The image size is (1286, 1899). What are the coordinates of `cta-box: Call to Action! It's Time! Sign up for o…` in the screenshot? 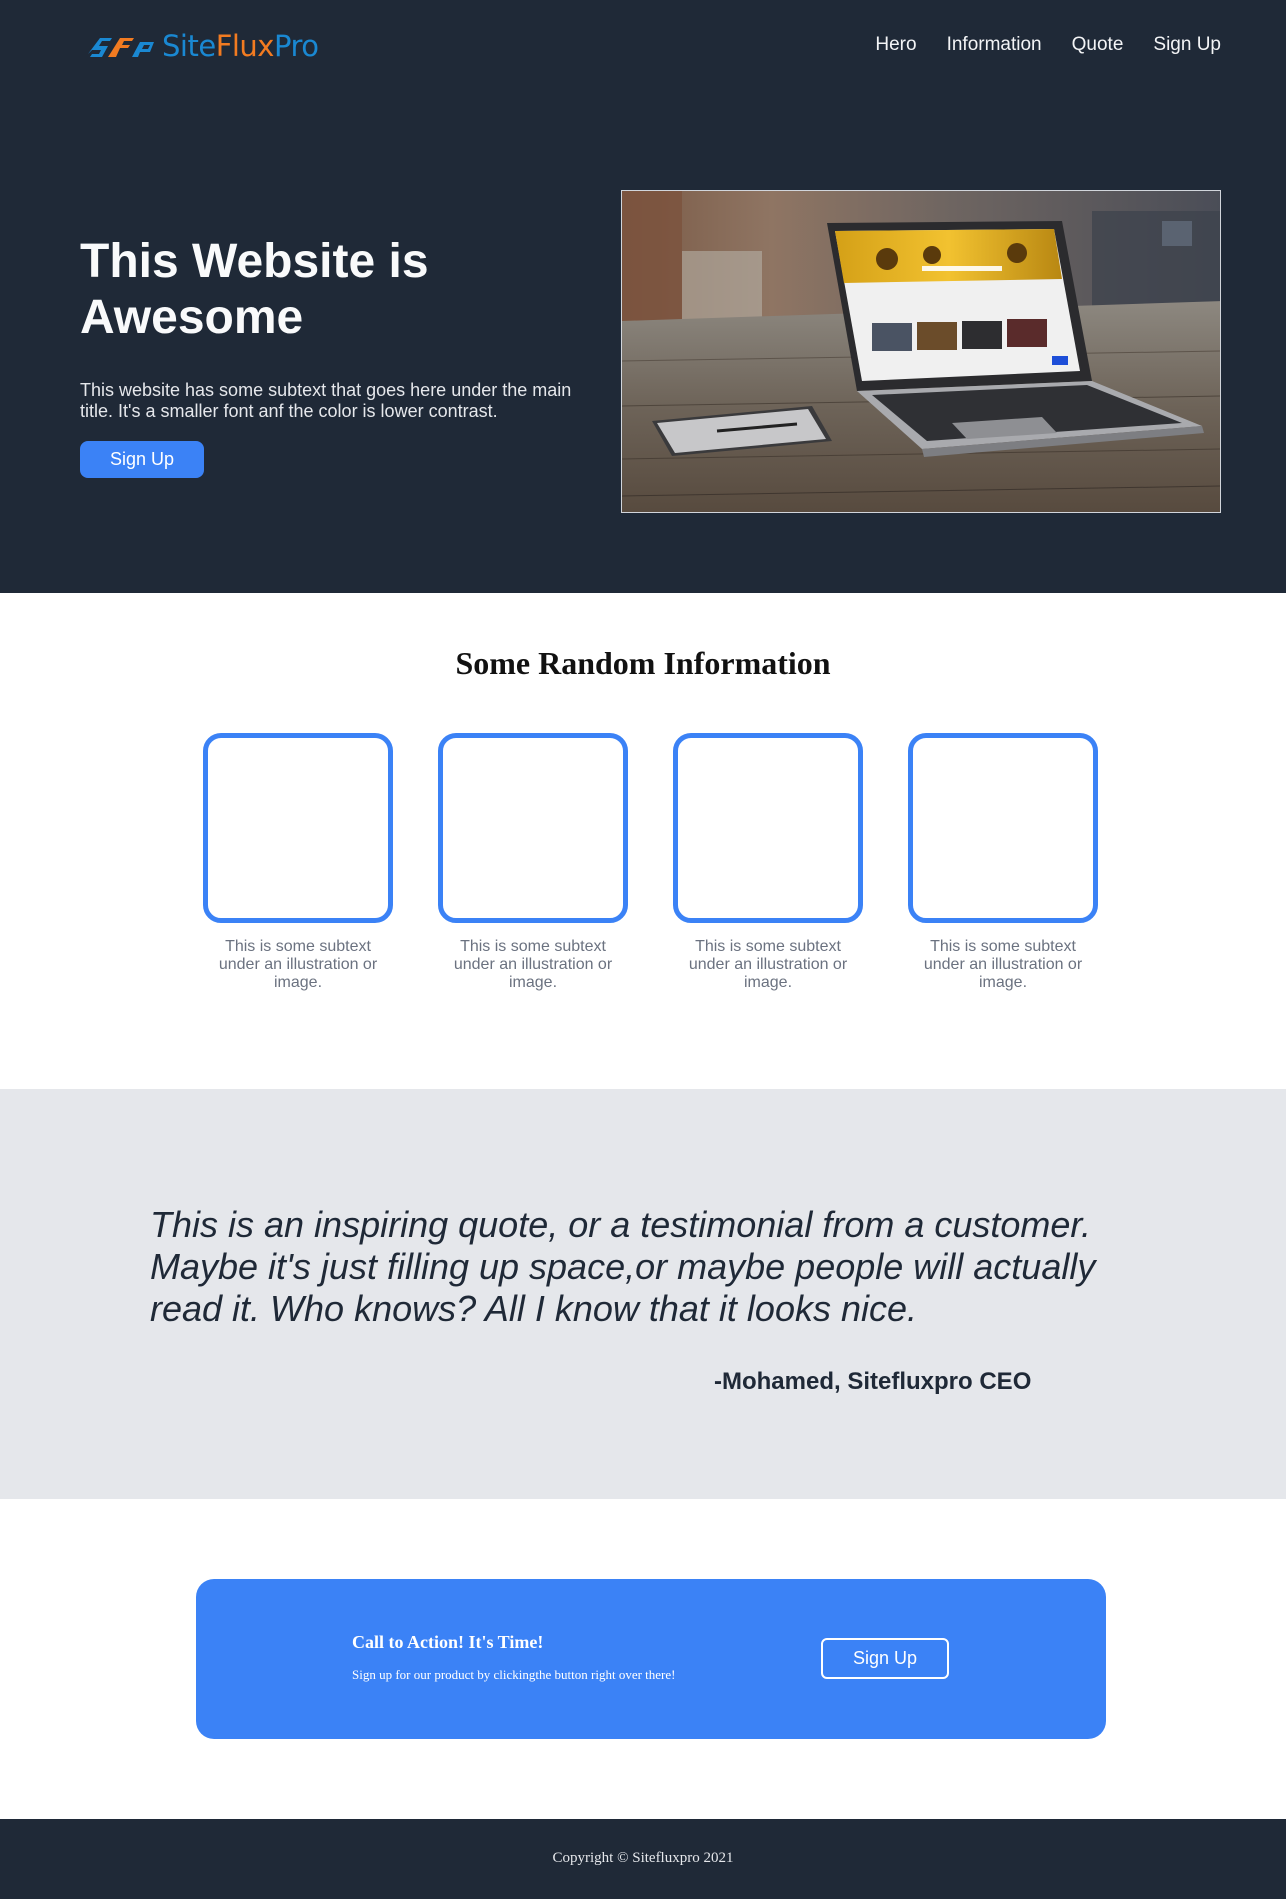 It's located at (651, 1659).